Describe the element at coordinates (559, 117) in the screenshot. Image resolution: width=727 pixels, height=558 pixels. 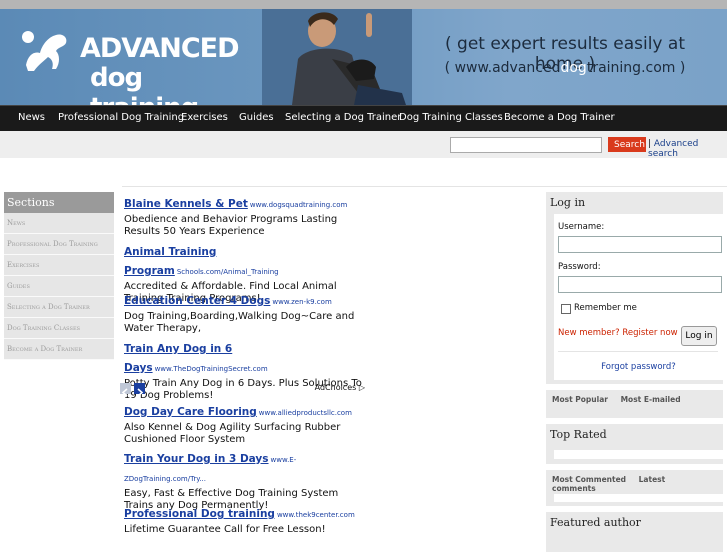
I see `nav-become-a-dog-trainer: Become a Dog Trainer` at that location.